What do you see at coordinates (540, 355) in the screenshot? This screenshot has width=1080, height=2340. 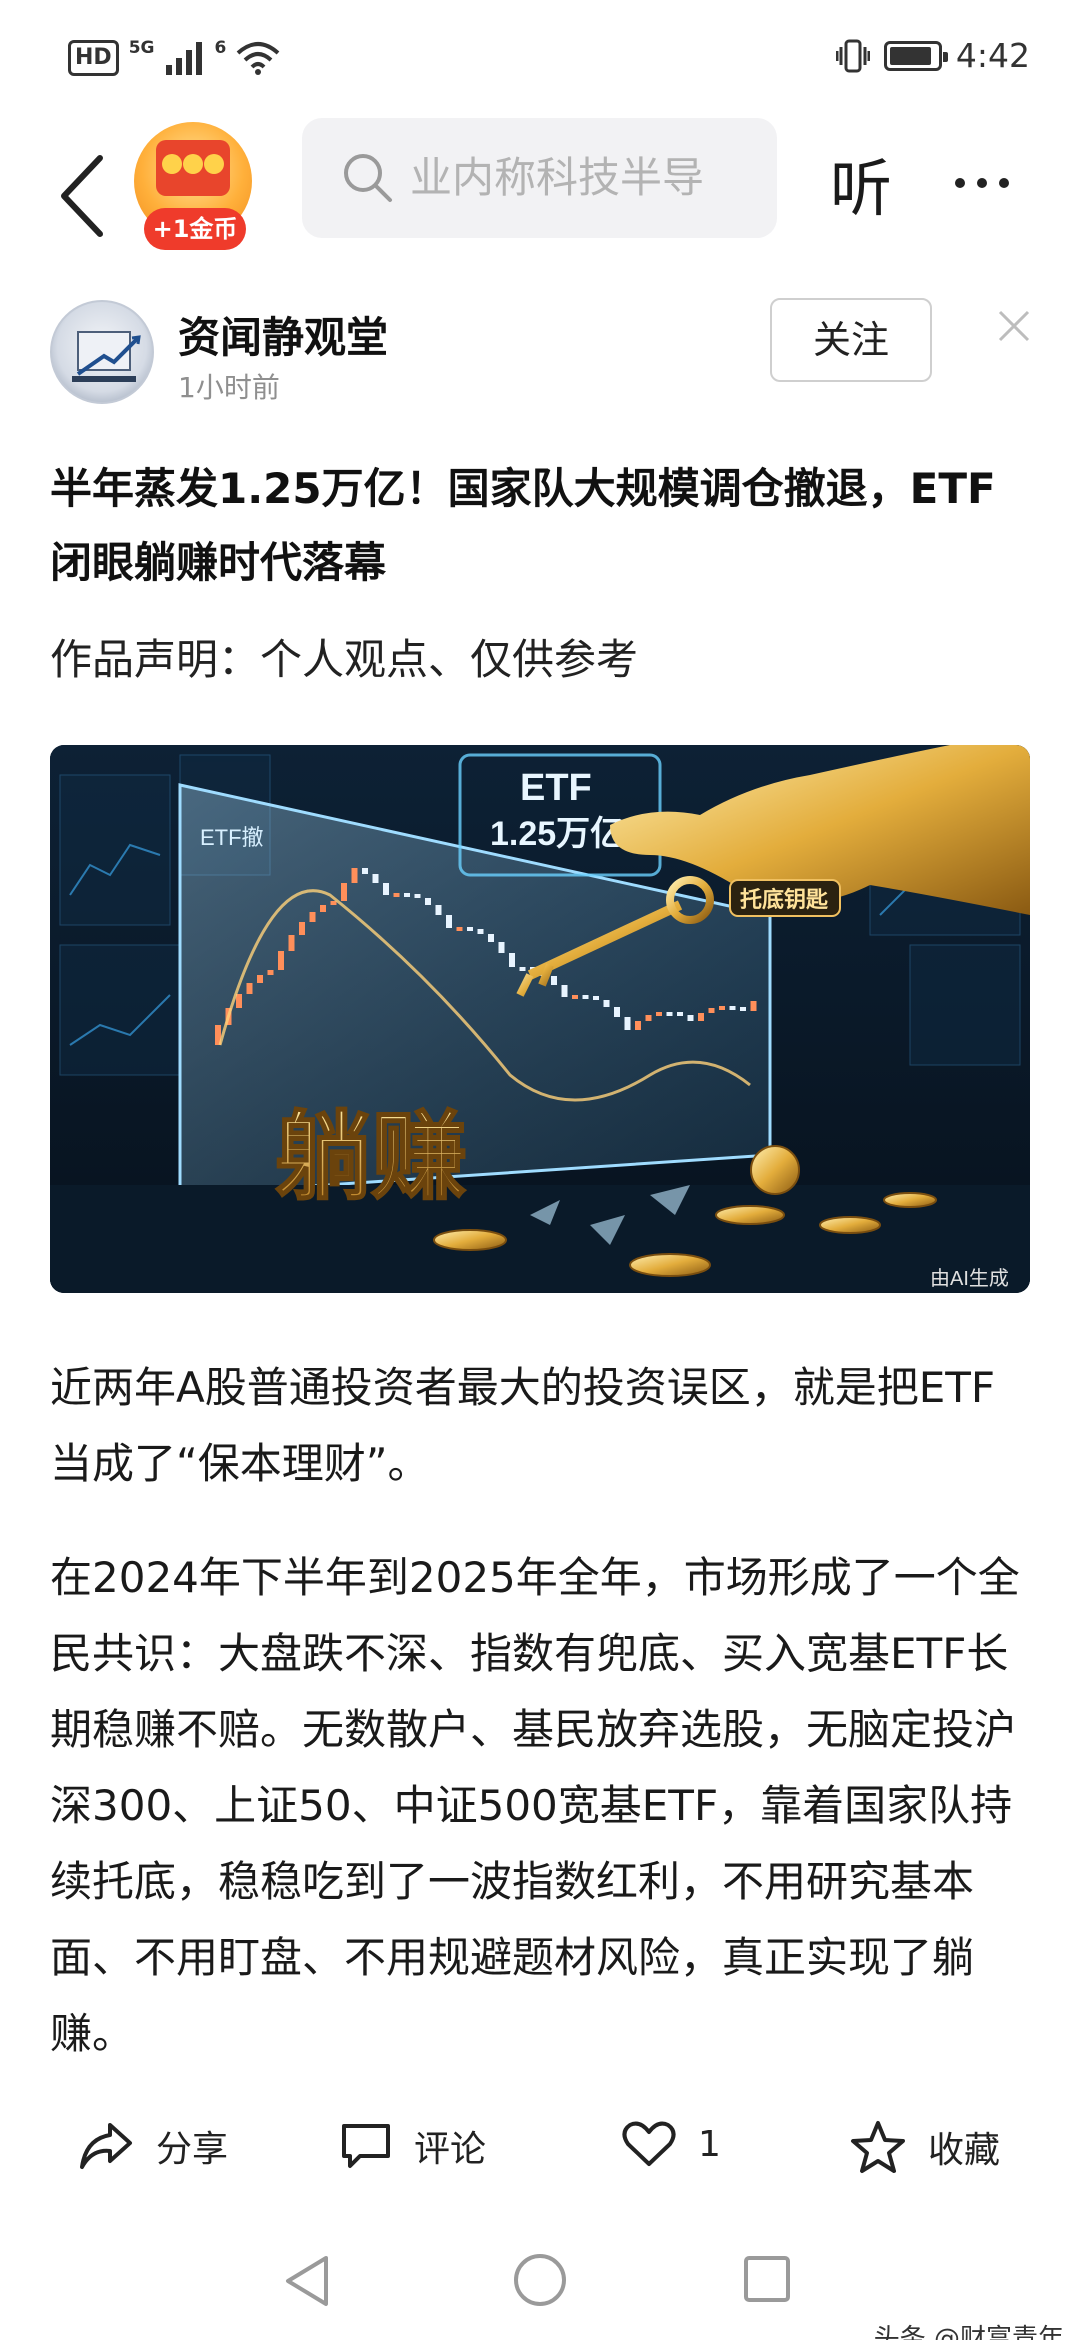 I see `author-header: 资闻静观堂 1小时前 关注` at bounding box center [540, 355].